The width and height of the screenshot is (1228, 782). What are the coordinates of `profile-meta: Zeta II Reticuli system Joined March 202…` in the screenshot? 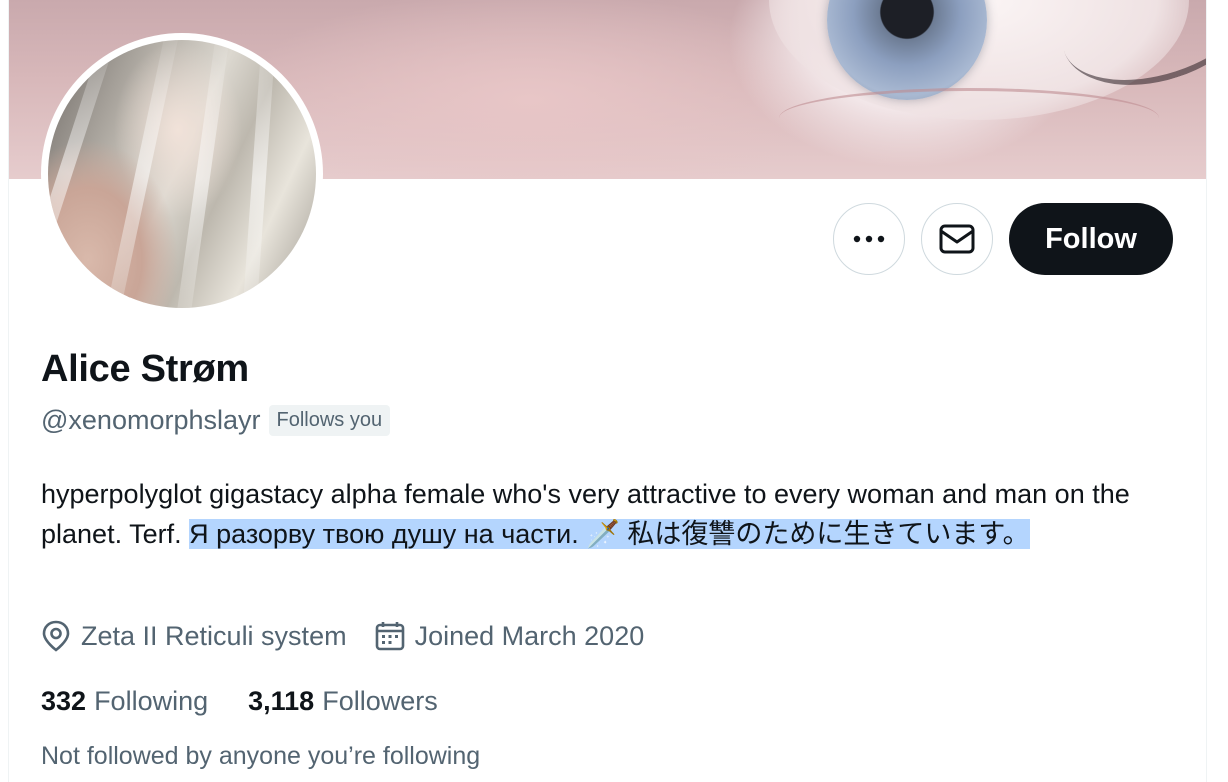 It's located at (342, 636).